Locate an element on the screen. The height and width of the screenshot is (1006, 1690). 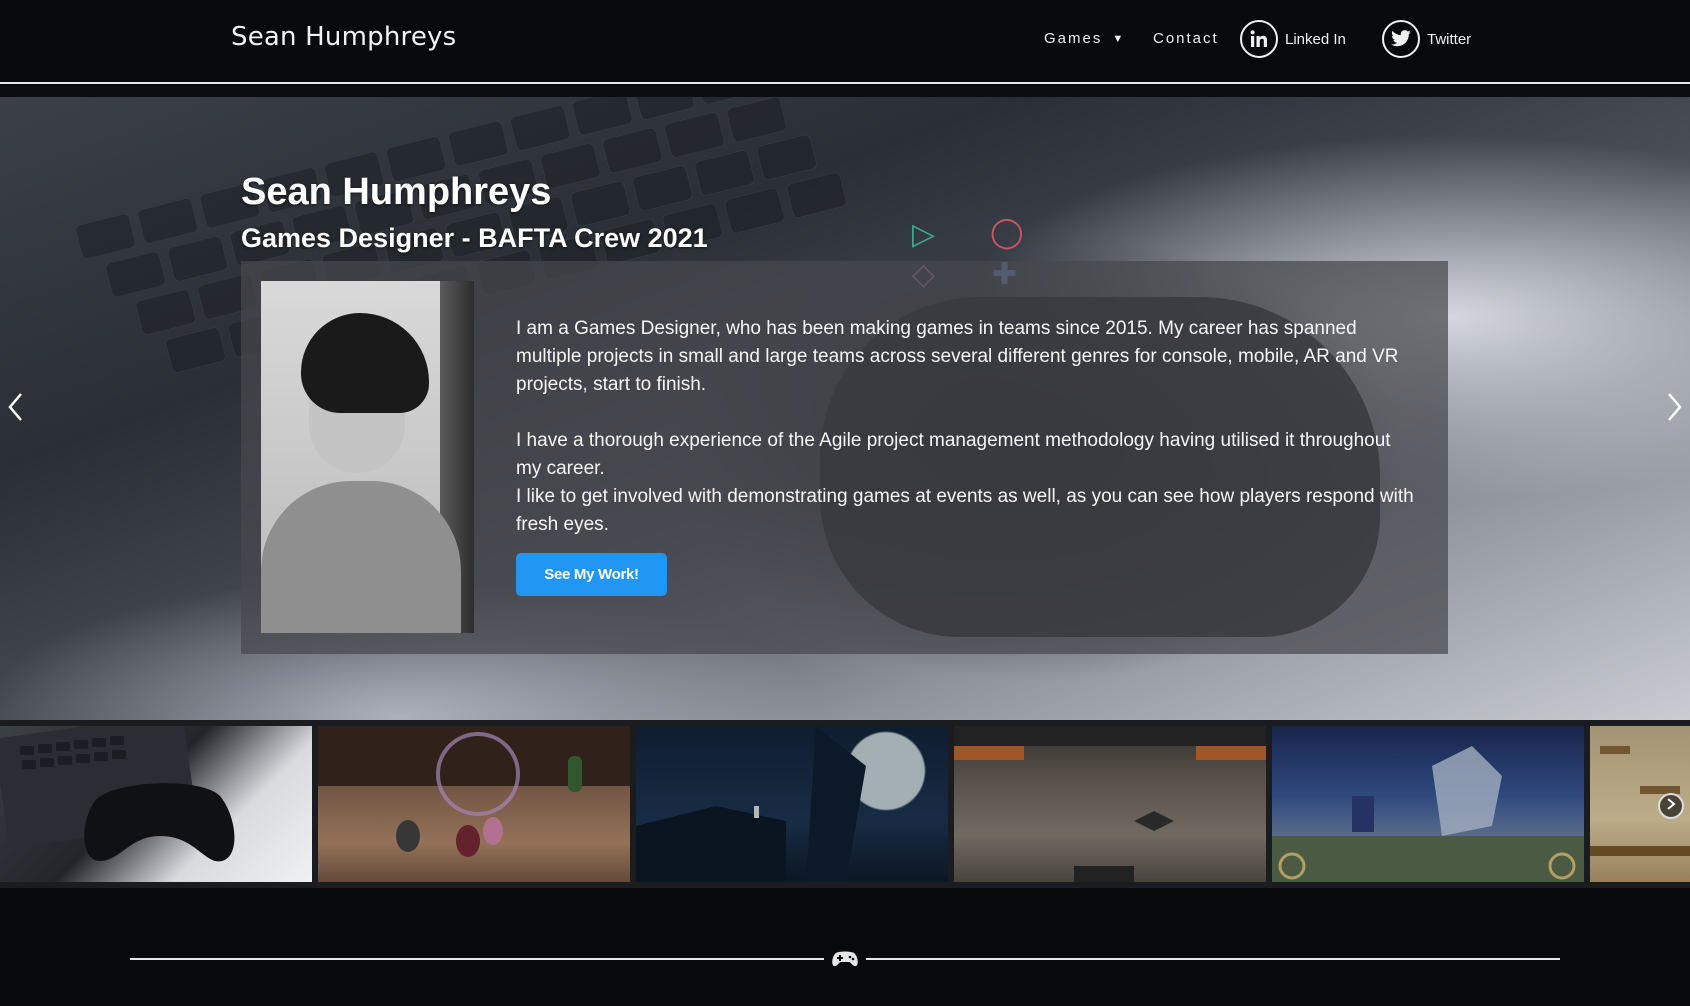
twitter-icon is located at coordinates (1401, 39).